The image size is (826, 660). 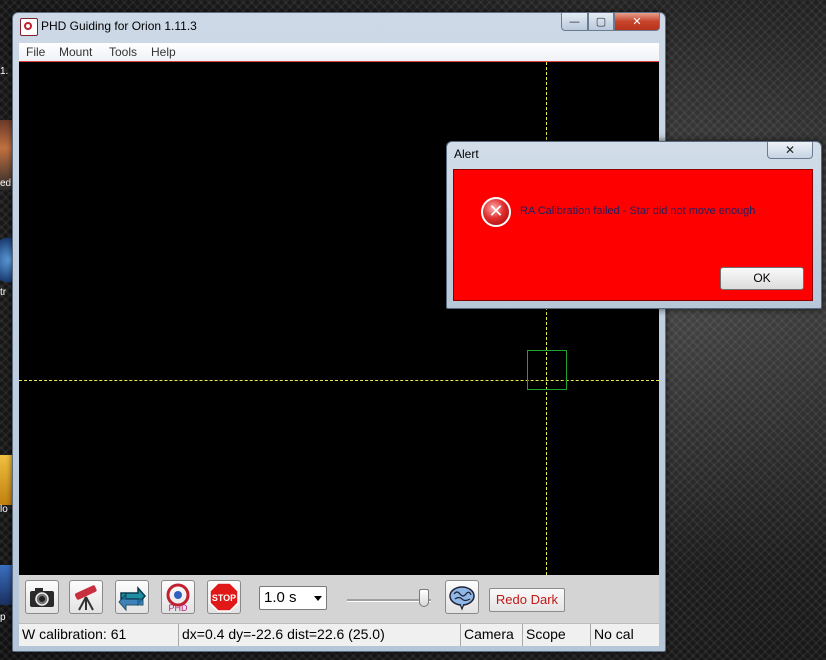 I want to click on desktop-folder-icon, so click(x=6, y=480).